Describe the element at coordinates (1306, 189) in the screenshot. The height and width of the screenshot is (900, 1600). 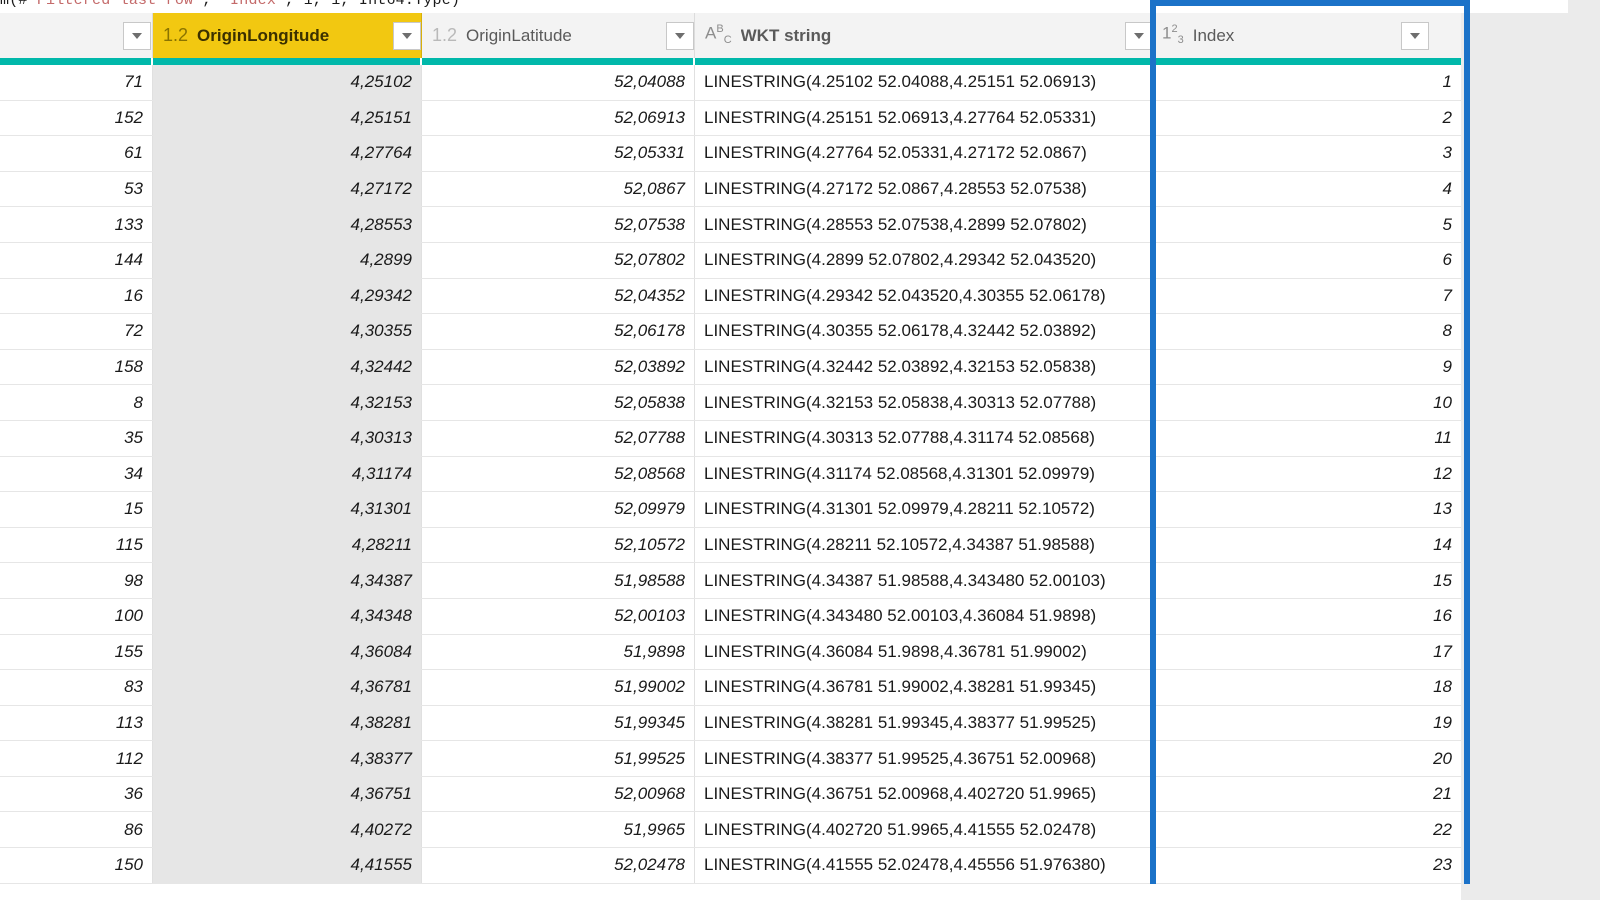
I see `cell-index: 4` at that location.